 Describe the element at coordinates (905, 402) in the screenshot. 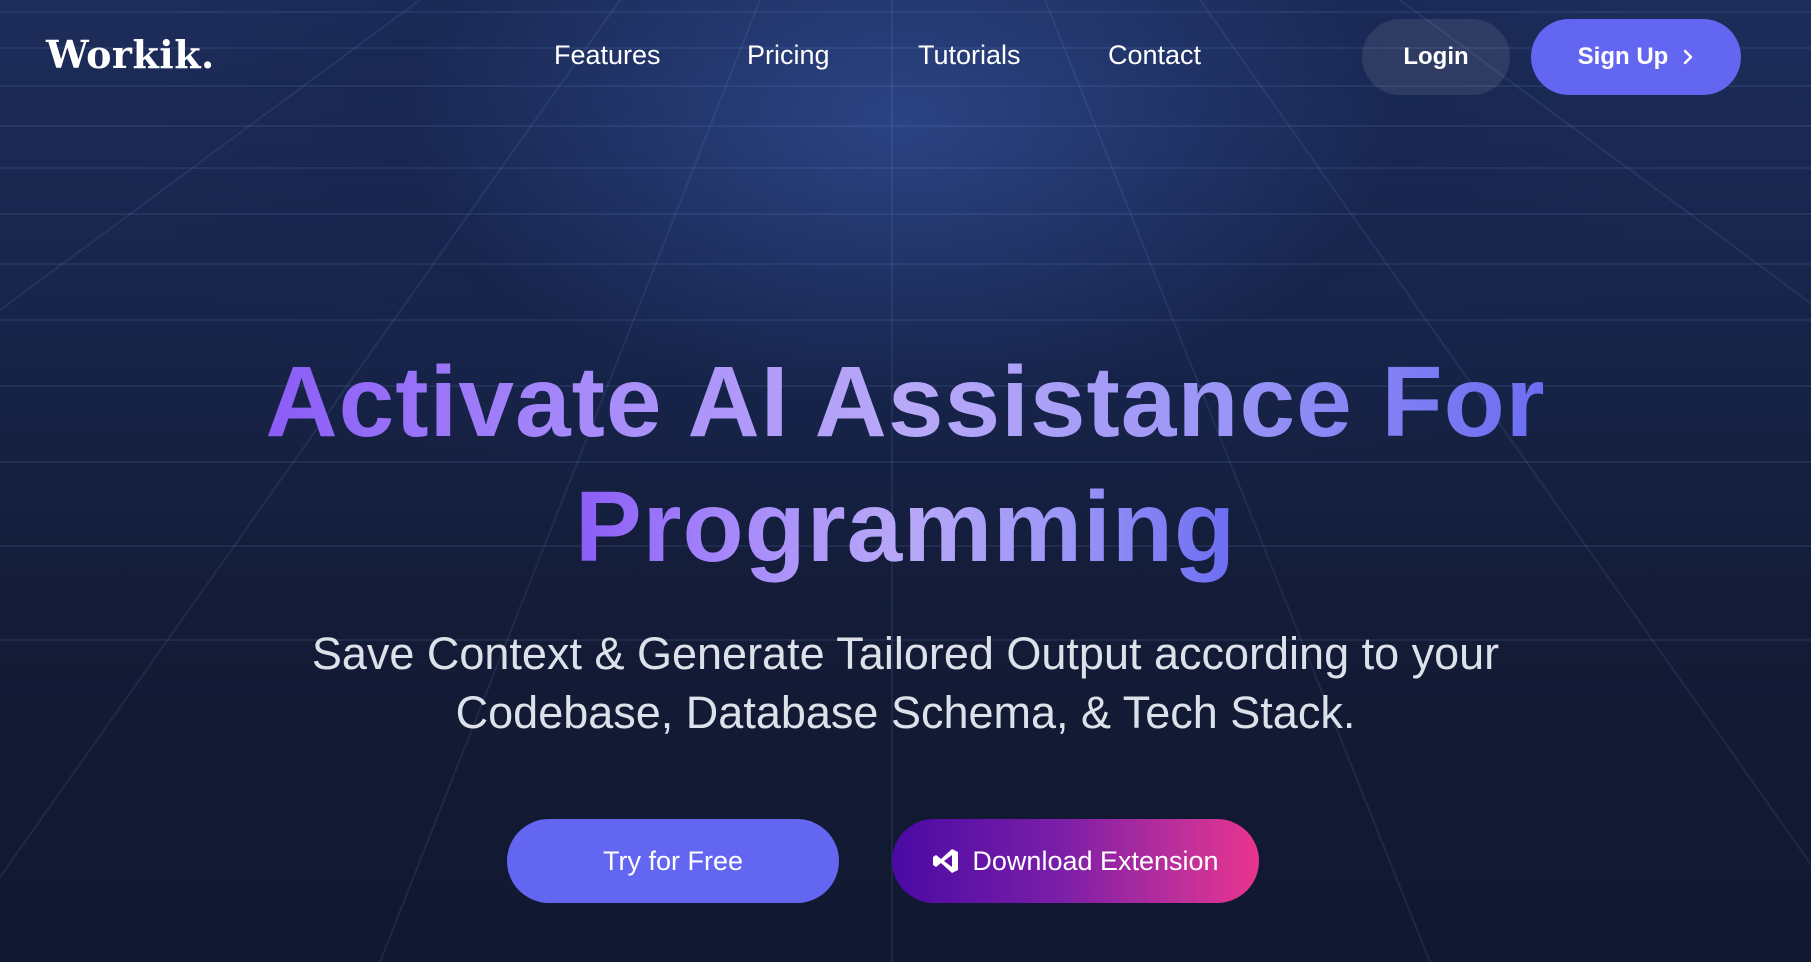

I see `hero-title-line-1: Activate AI Assistance For` at that location.